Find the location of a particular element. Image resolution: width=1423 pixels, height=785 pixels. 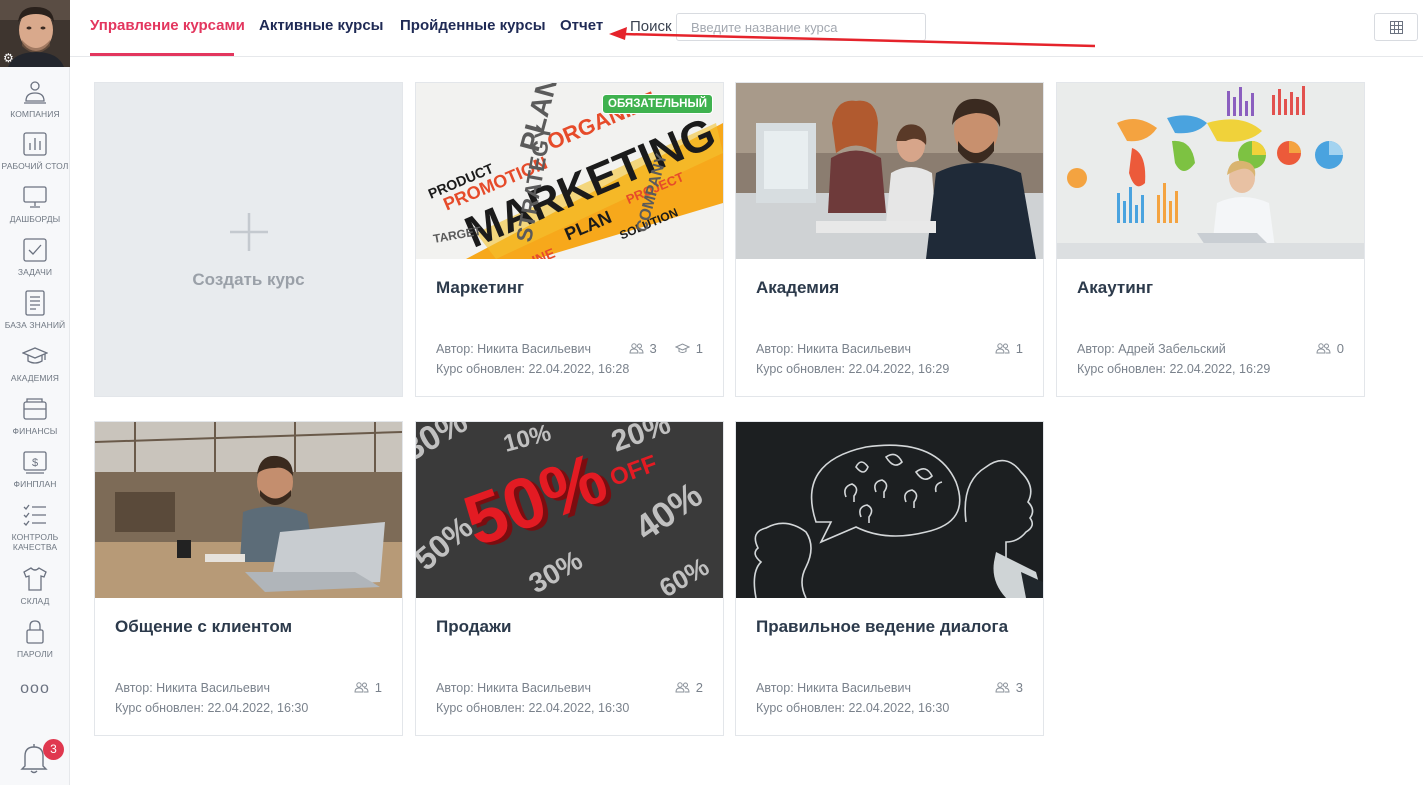

sidebar-item-label: СКЛАД is located at coordinates (35, 601).